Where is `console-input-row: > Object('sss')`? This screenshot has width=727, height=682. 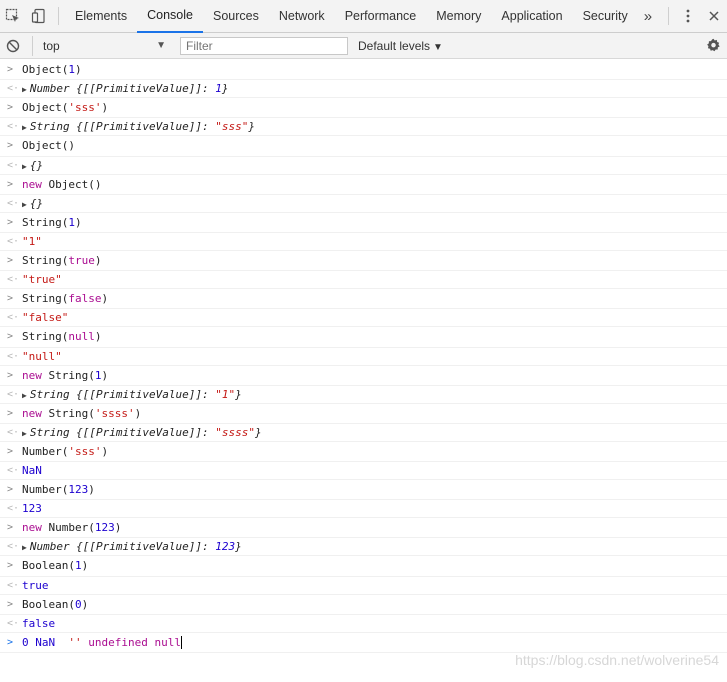
console-input-row: > Object('sss') is located at coordinates (363, 108).